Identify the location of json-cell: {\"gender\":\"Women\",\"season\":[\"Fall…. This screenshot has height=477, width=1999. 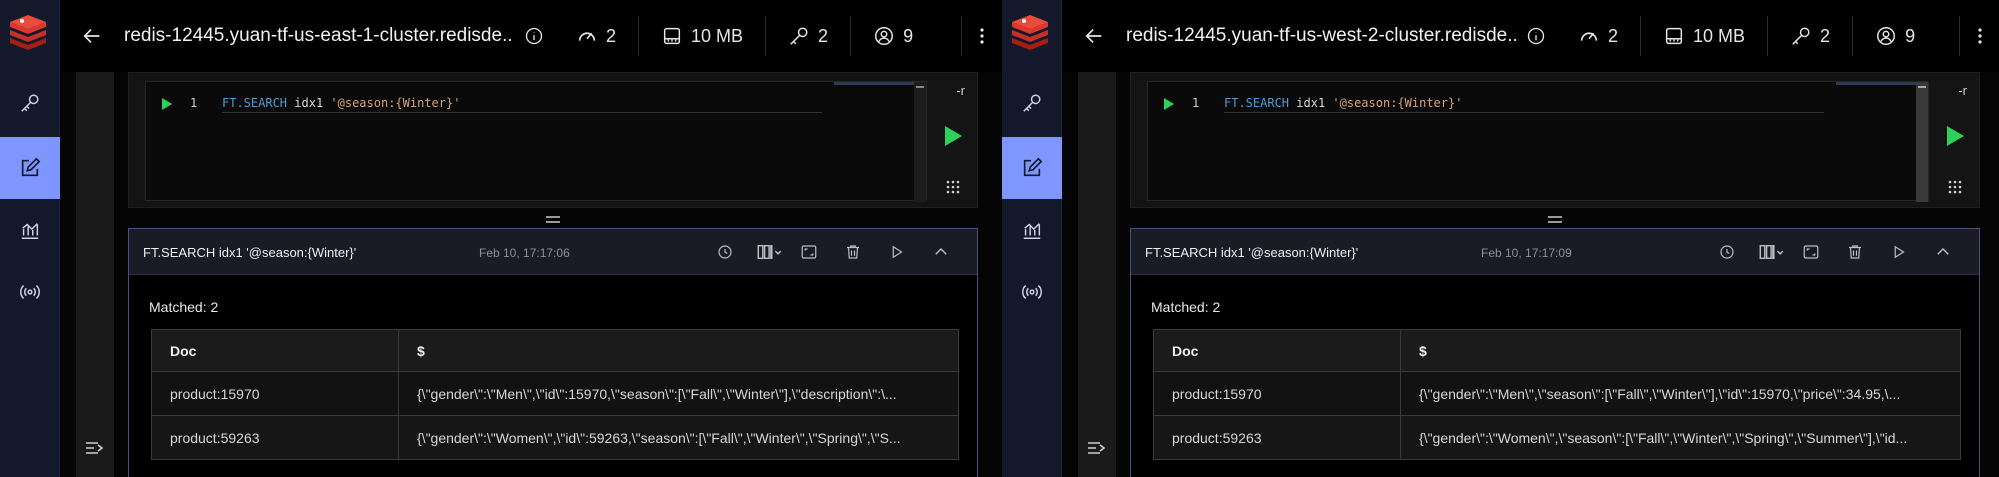
(1680, 437).